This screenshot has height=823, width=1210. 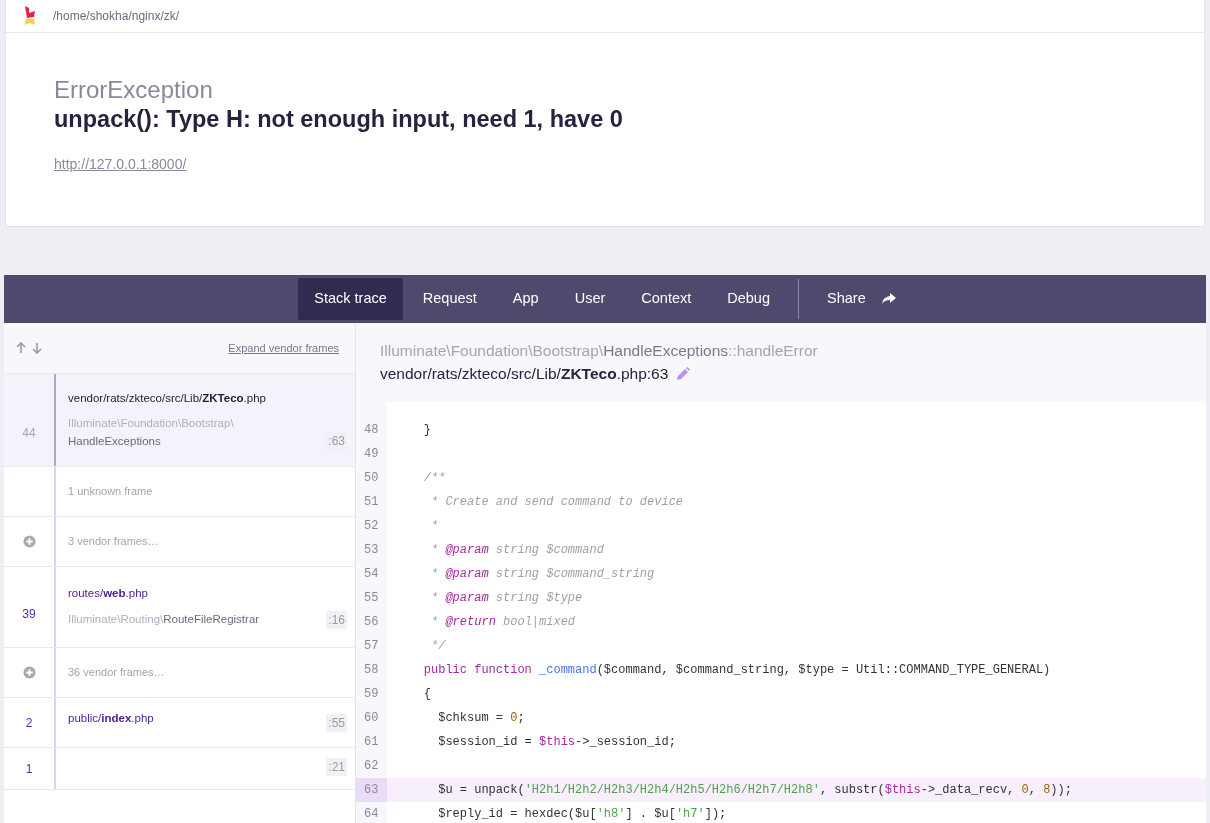 I want to click on code-line: *, so click(x=434, y=526).